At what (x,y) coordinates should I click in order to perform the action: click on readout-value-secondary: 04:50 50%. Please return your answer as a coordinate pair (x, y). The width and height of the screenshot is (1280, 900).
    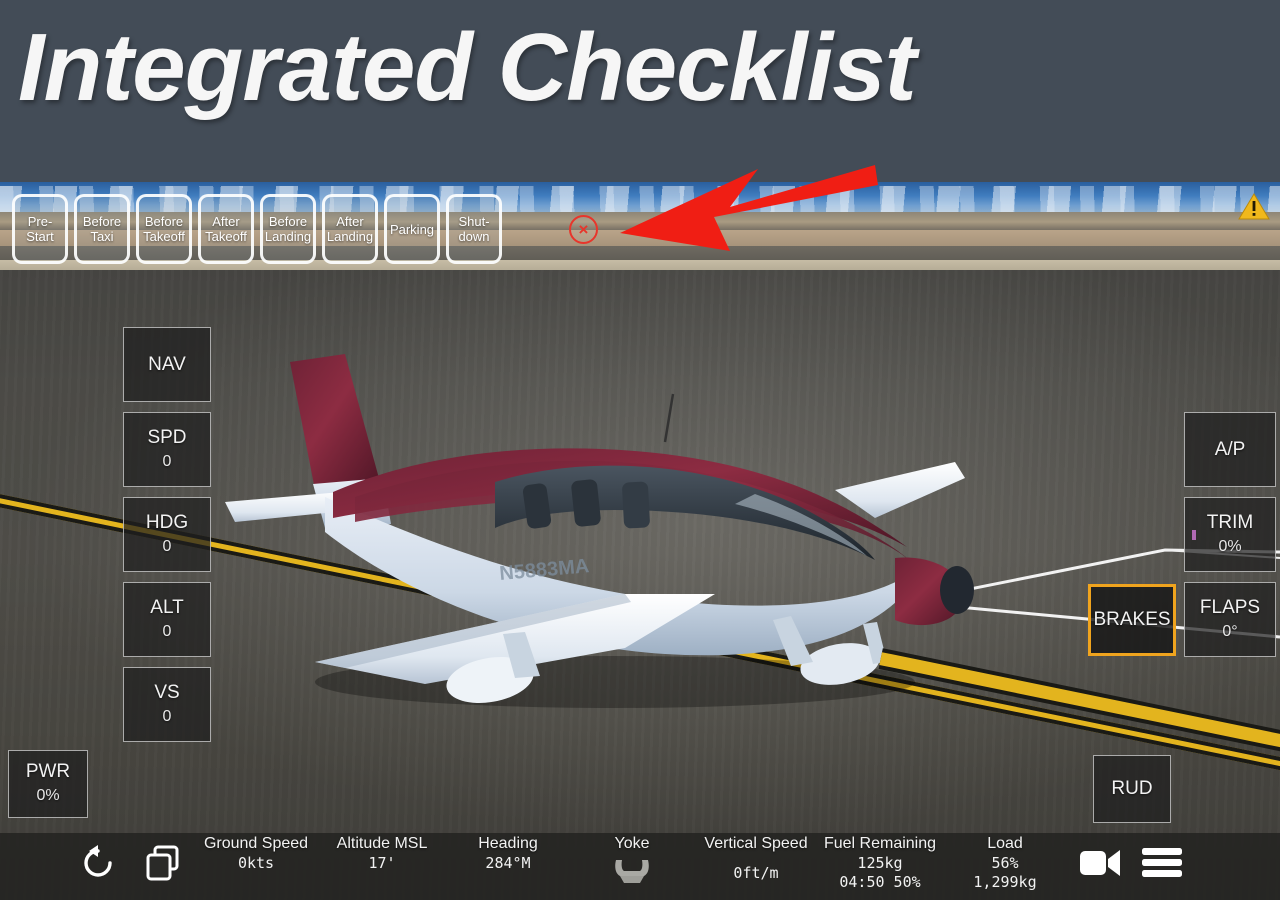
    Looking at the image, I should click on (880, 882).